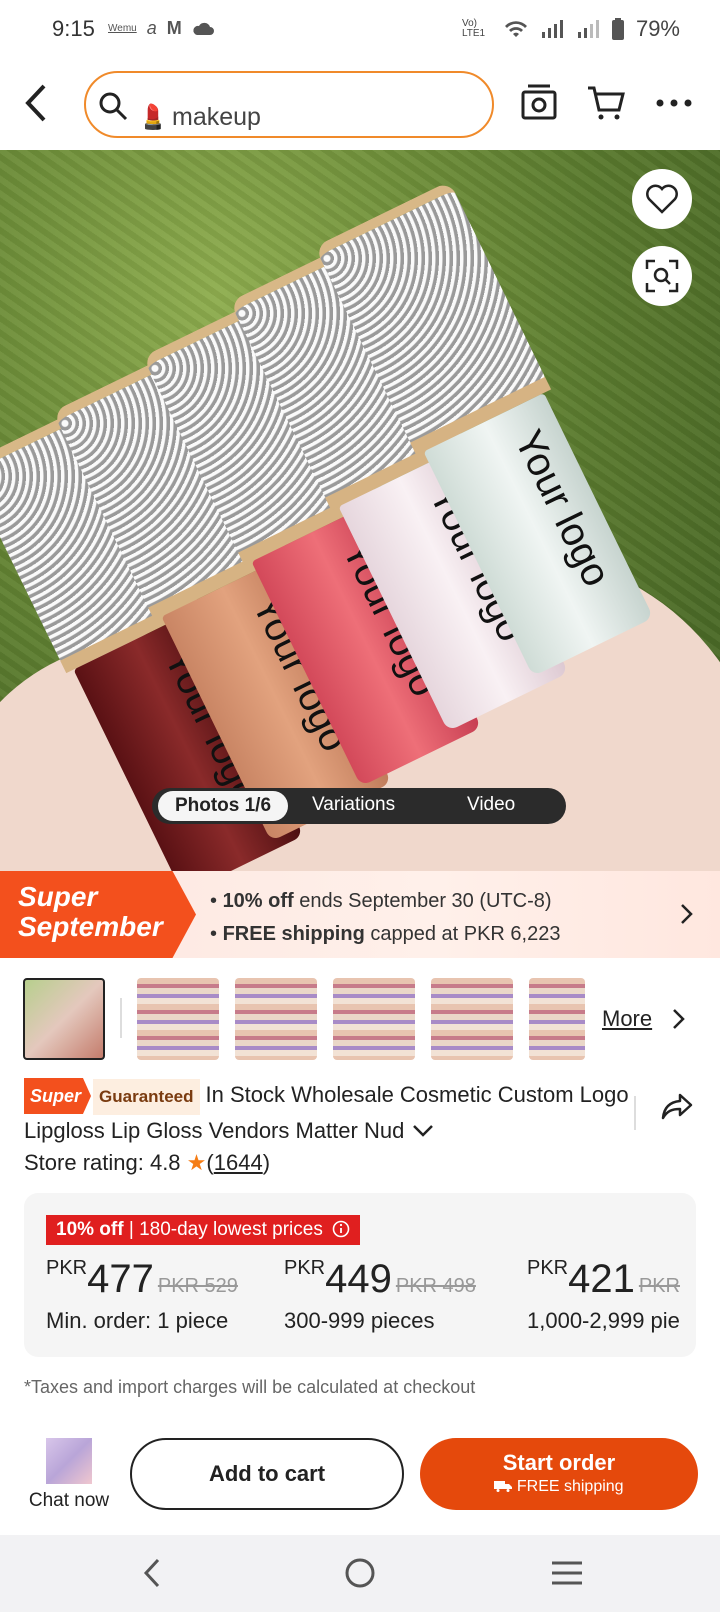 The width and height of the screenshot is (720, 1612). What do you see at coordinates (617, 29) in the screenshot?
I see `battery-icon` at bounding box center [617, 29].